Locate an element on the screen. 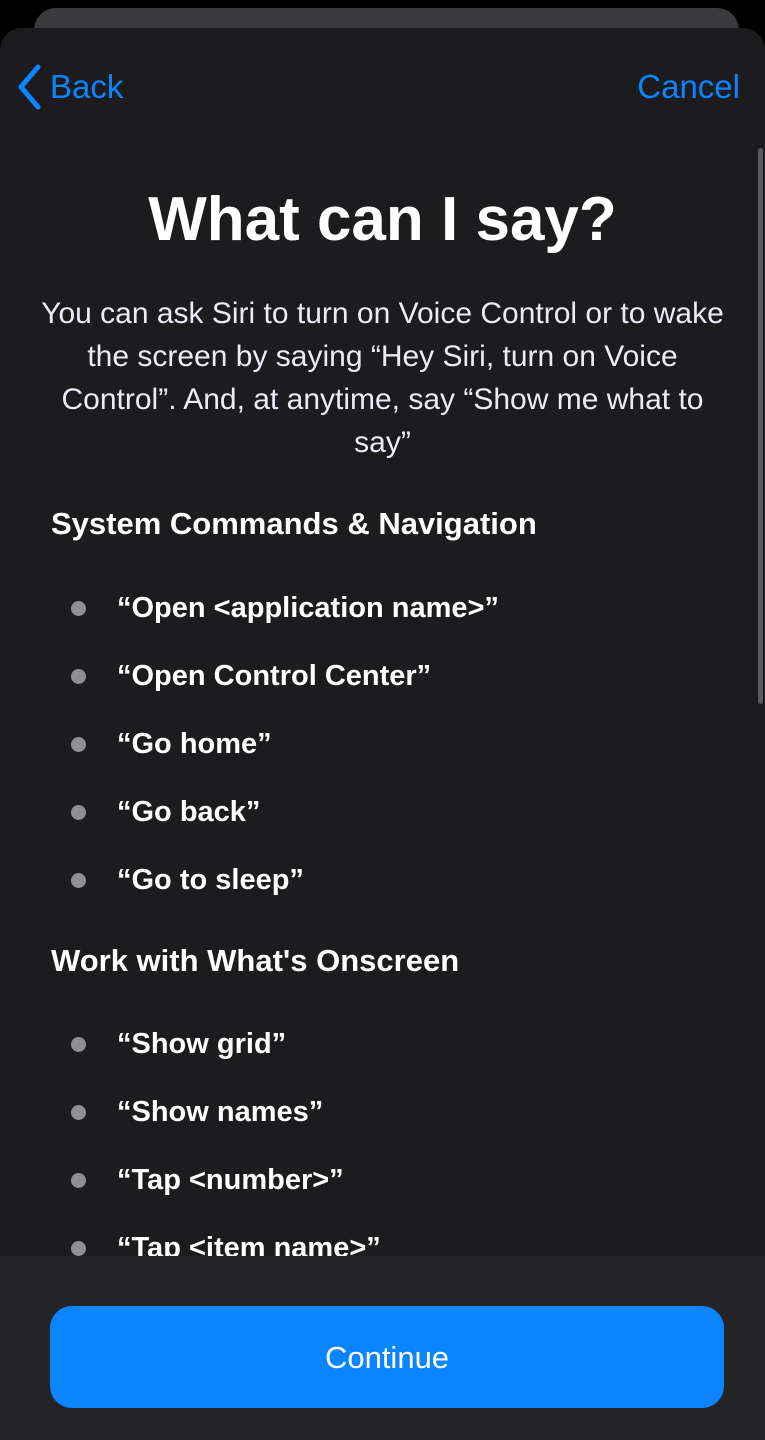 The image size is (765, 1440). list-item: “Go home” is located at coordinates (382, 744).